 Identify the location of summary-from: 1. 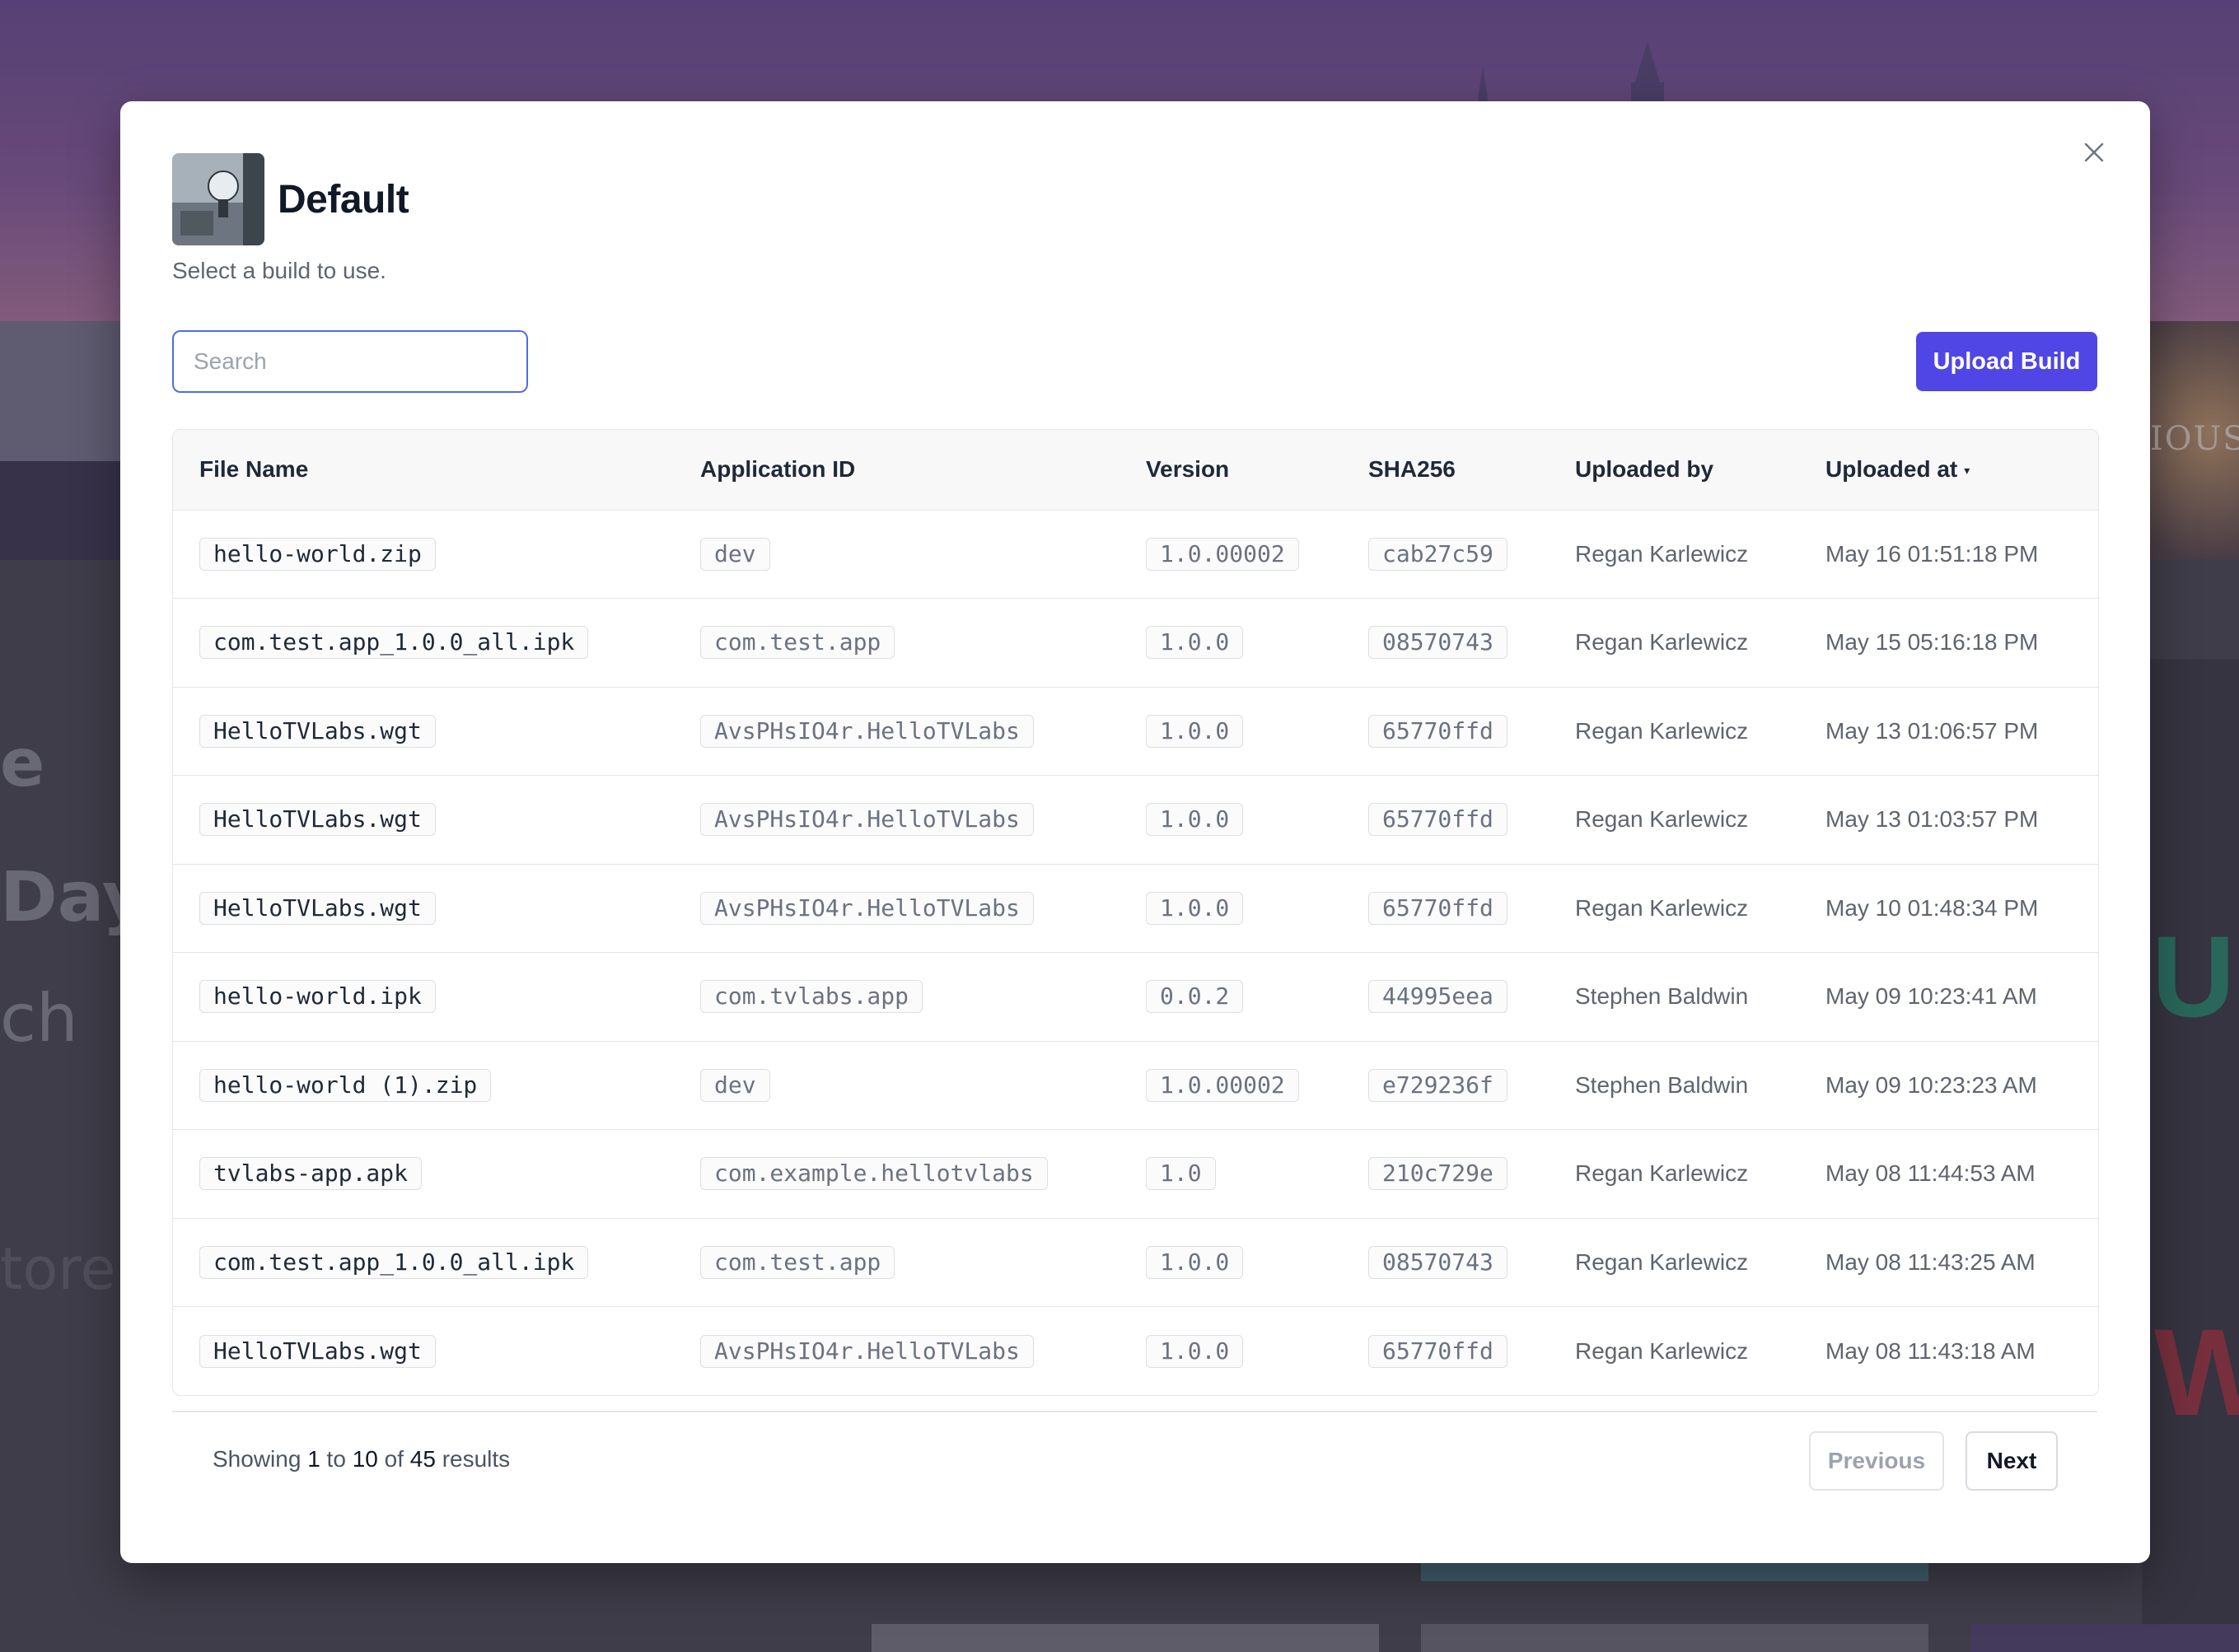
(313, 1459).